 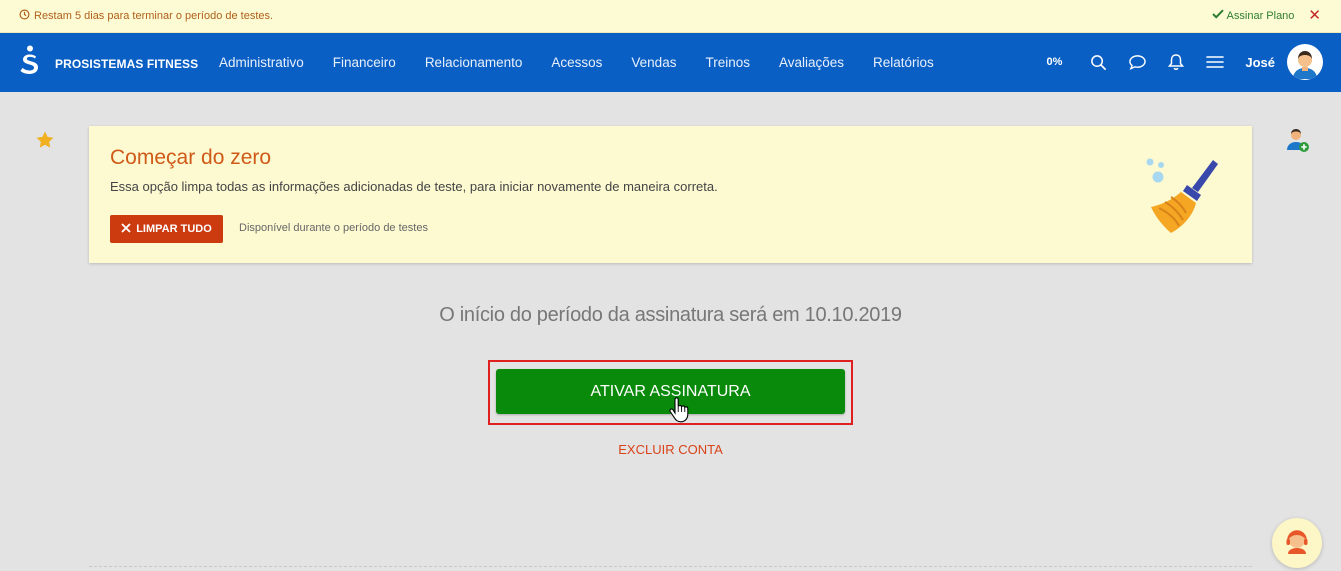 I want to click on bell-icon, so click(x=1176, y=62).